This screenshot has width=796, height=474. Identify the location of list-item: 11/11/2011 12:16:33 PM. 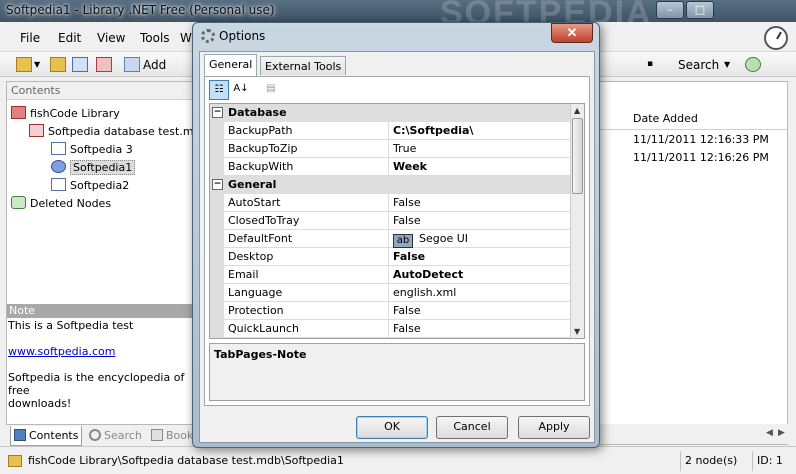
(701, 139).